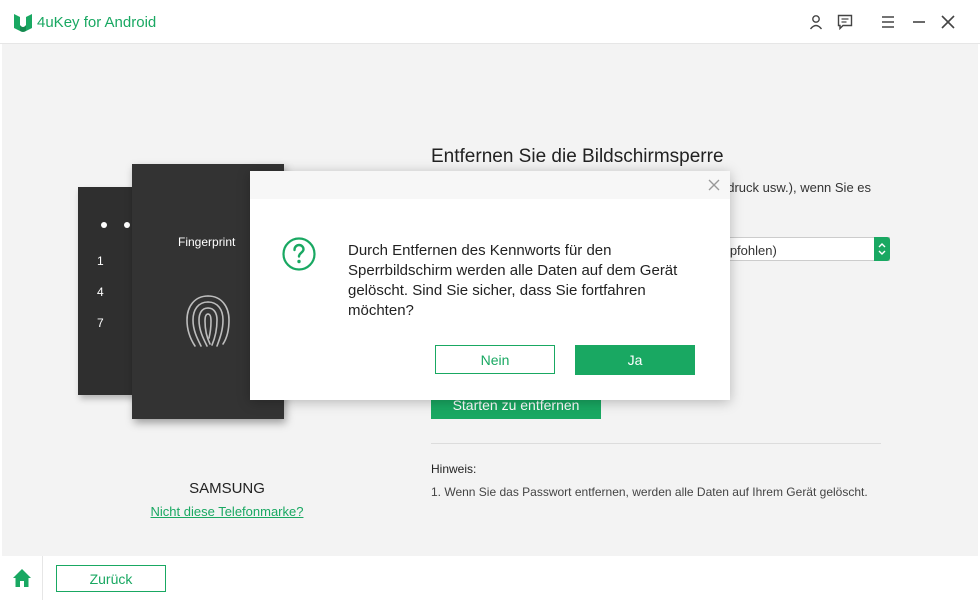  I want to click on description-text: bdruck usw.), wenn Sie es, so click(796, 187).